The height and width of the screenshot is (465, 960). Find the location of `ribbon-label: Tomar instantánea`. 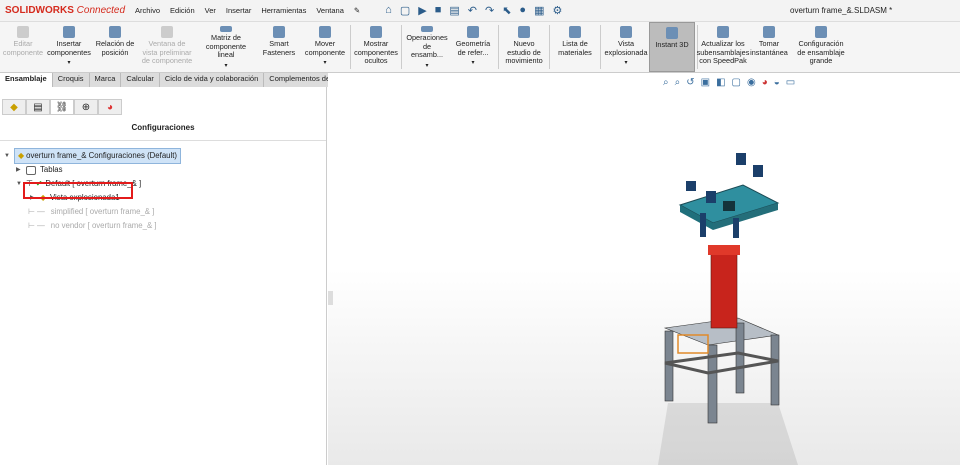

ribbon-label: Tomar instantánea is located at coordinates (769, 48).